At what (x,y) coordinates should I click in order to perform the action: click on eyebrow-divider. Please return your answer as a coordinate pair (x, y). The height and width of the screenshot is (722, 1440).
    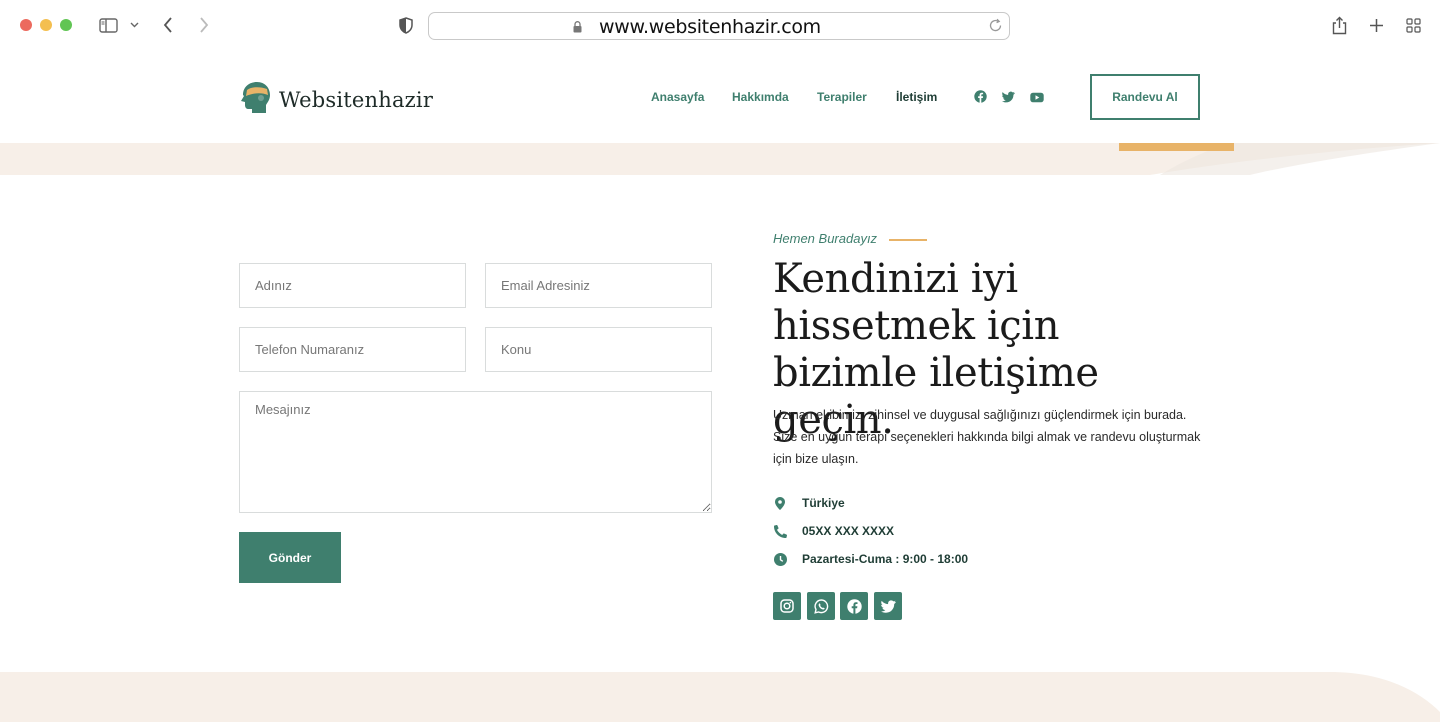
    Looking at the image, I should click on (908, 240).